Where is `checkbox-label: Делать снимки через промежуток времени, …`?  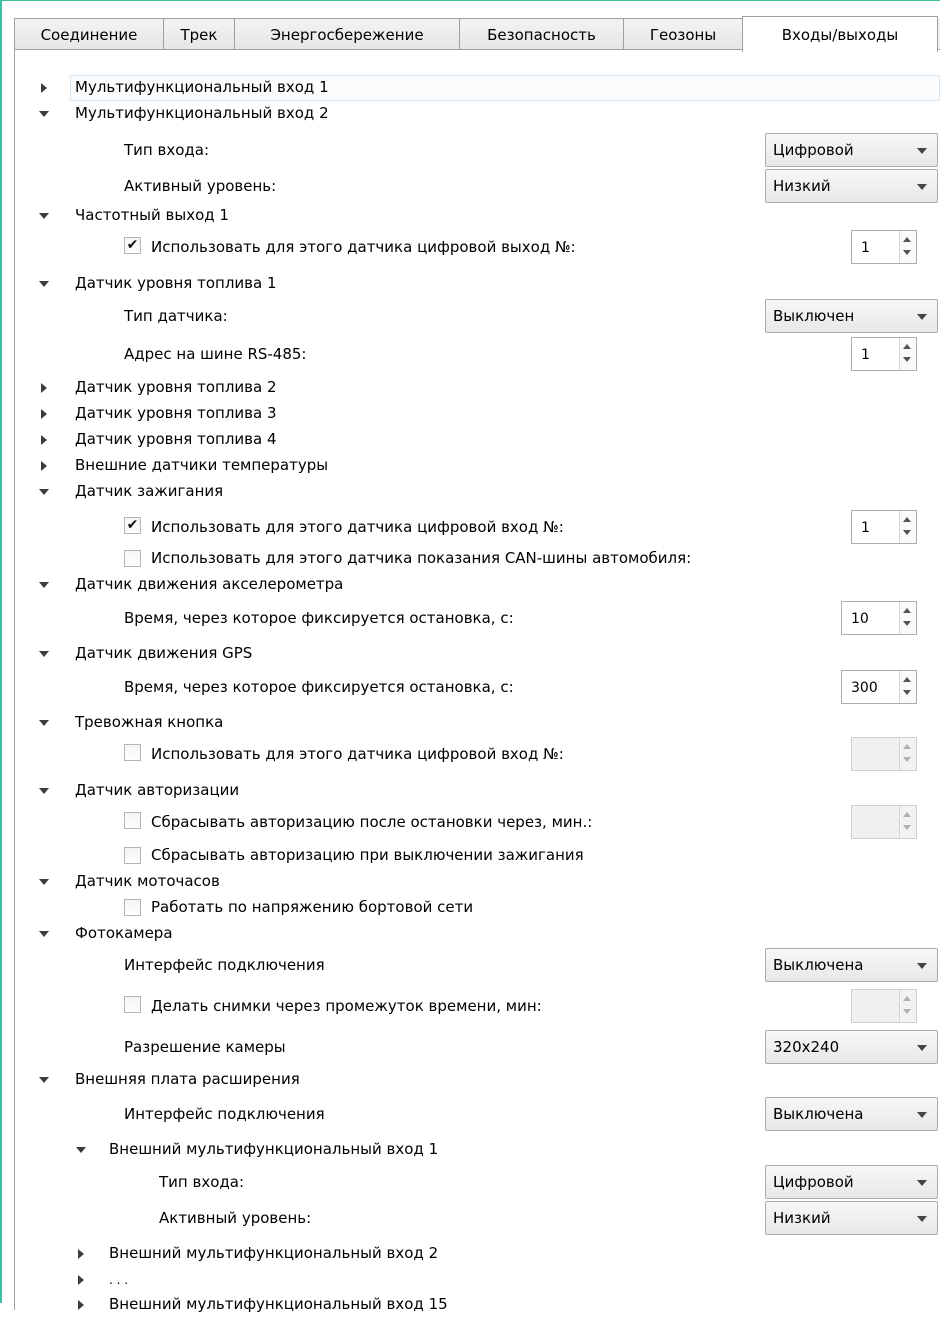 checkbox-label: Делать снимки через промежуток времени, … is located at coordinates (346, 1006).